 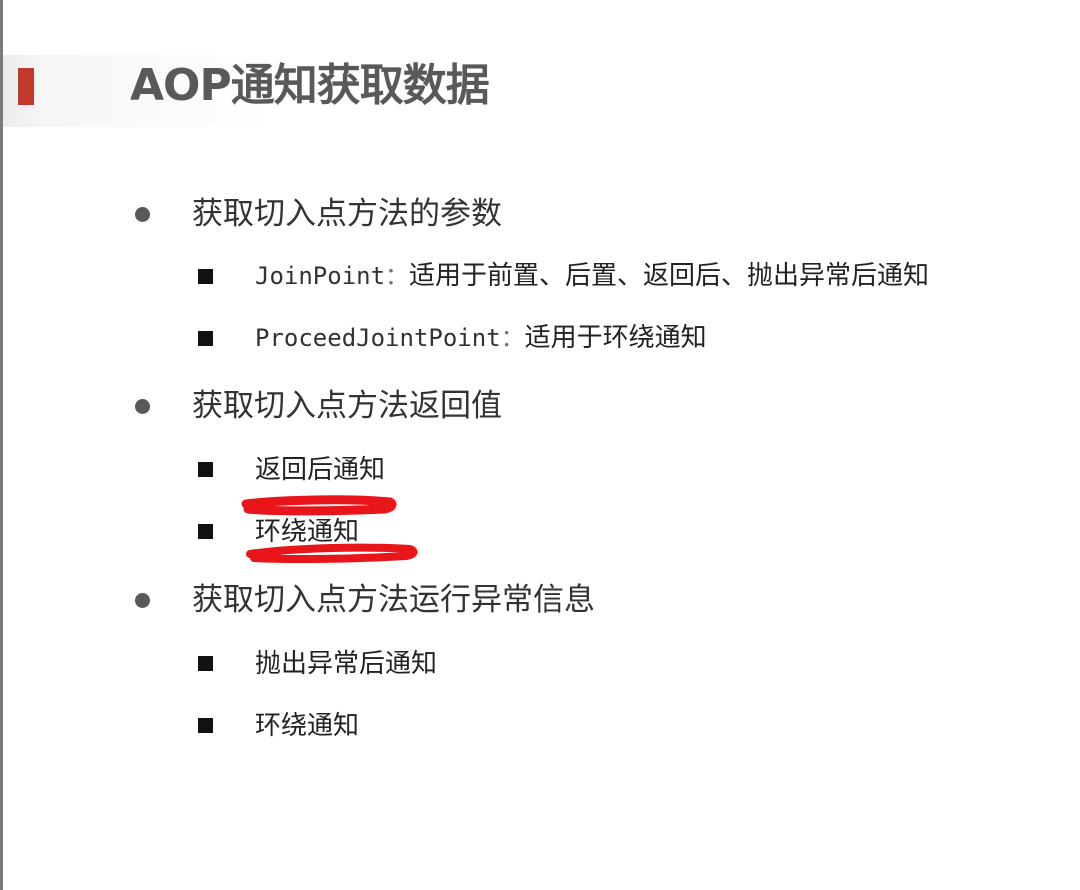 I want to click on section-label: 获取切入点方法返回值, so click(x=347, y=406).